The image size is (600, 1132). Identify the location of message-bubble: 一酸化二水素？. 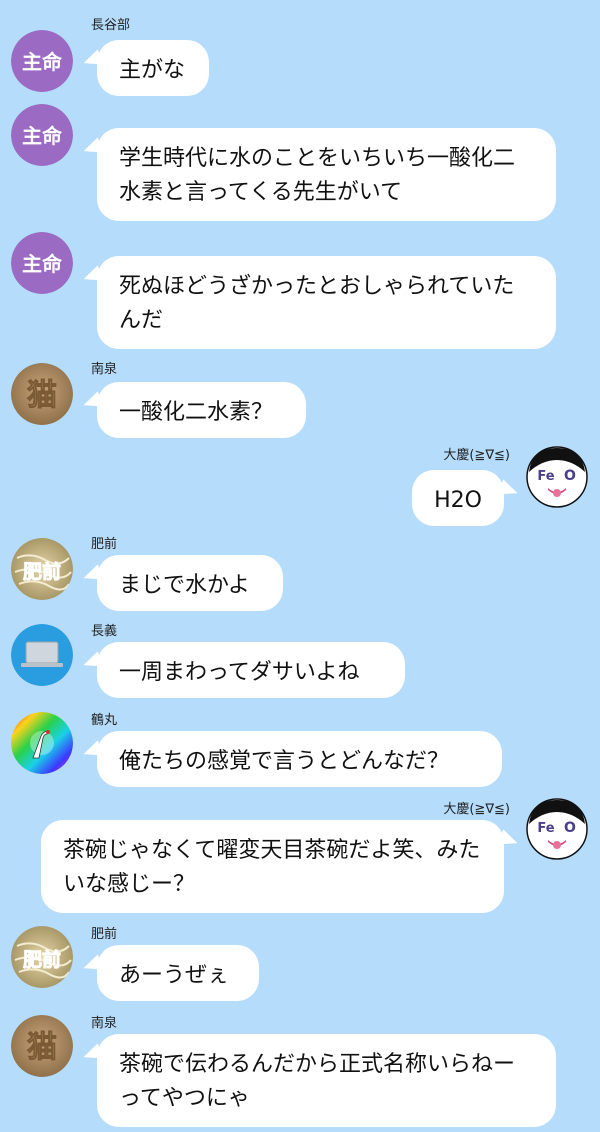
(201, 410).